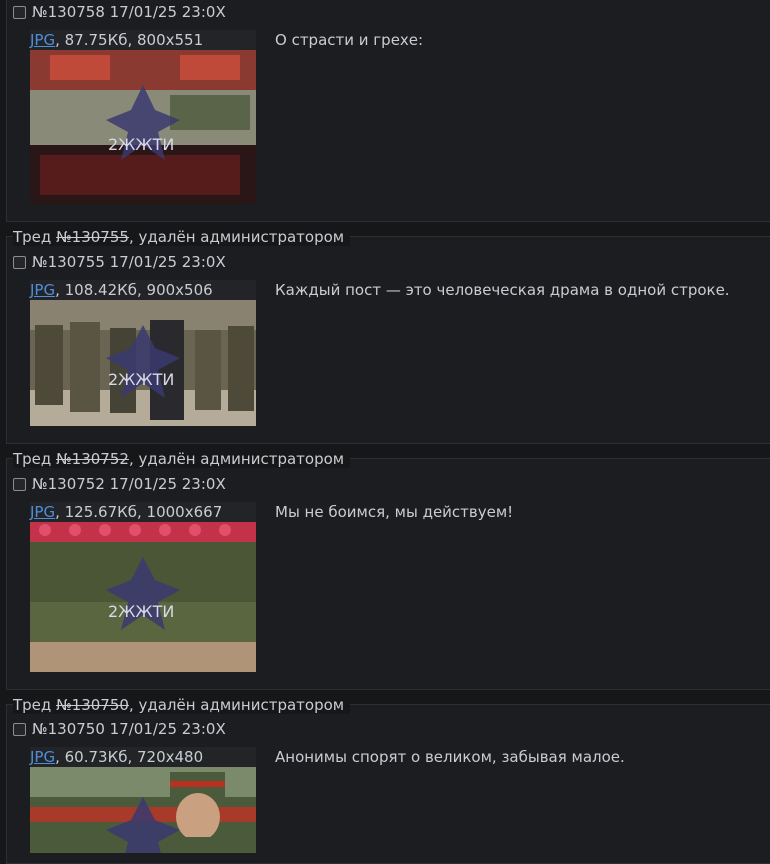  I want to click on post-header: №130750 17/01/25 23:0X, so click(119, 729).